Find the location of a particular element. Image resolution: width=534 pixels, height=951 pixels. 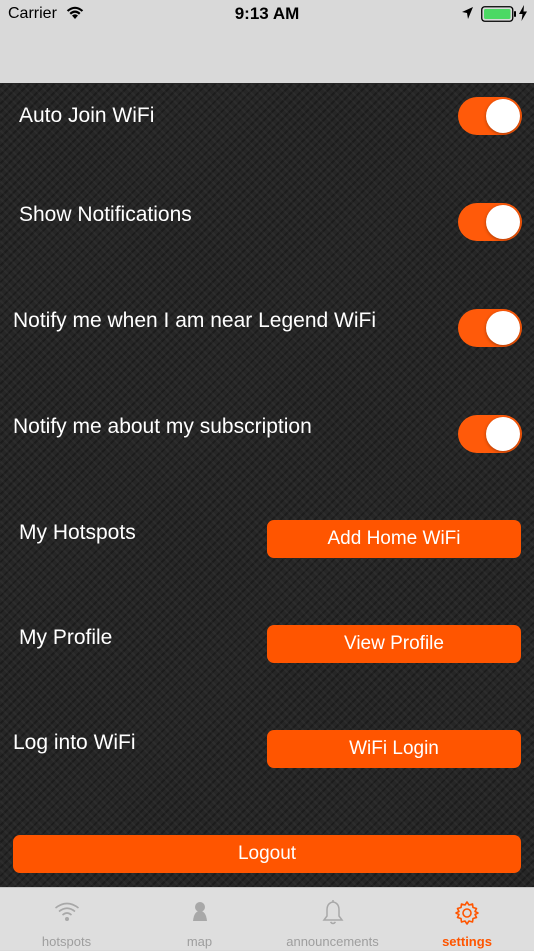

wifi-login-button: WiFi Login is located at coordinates (394, 749).